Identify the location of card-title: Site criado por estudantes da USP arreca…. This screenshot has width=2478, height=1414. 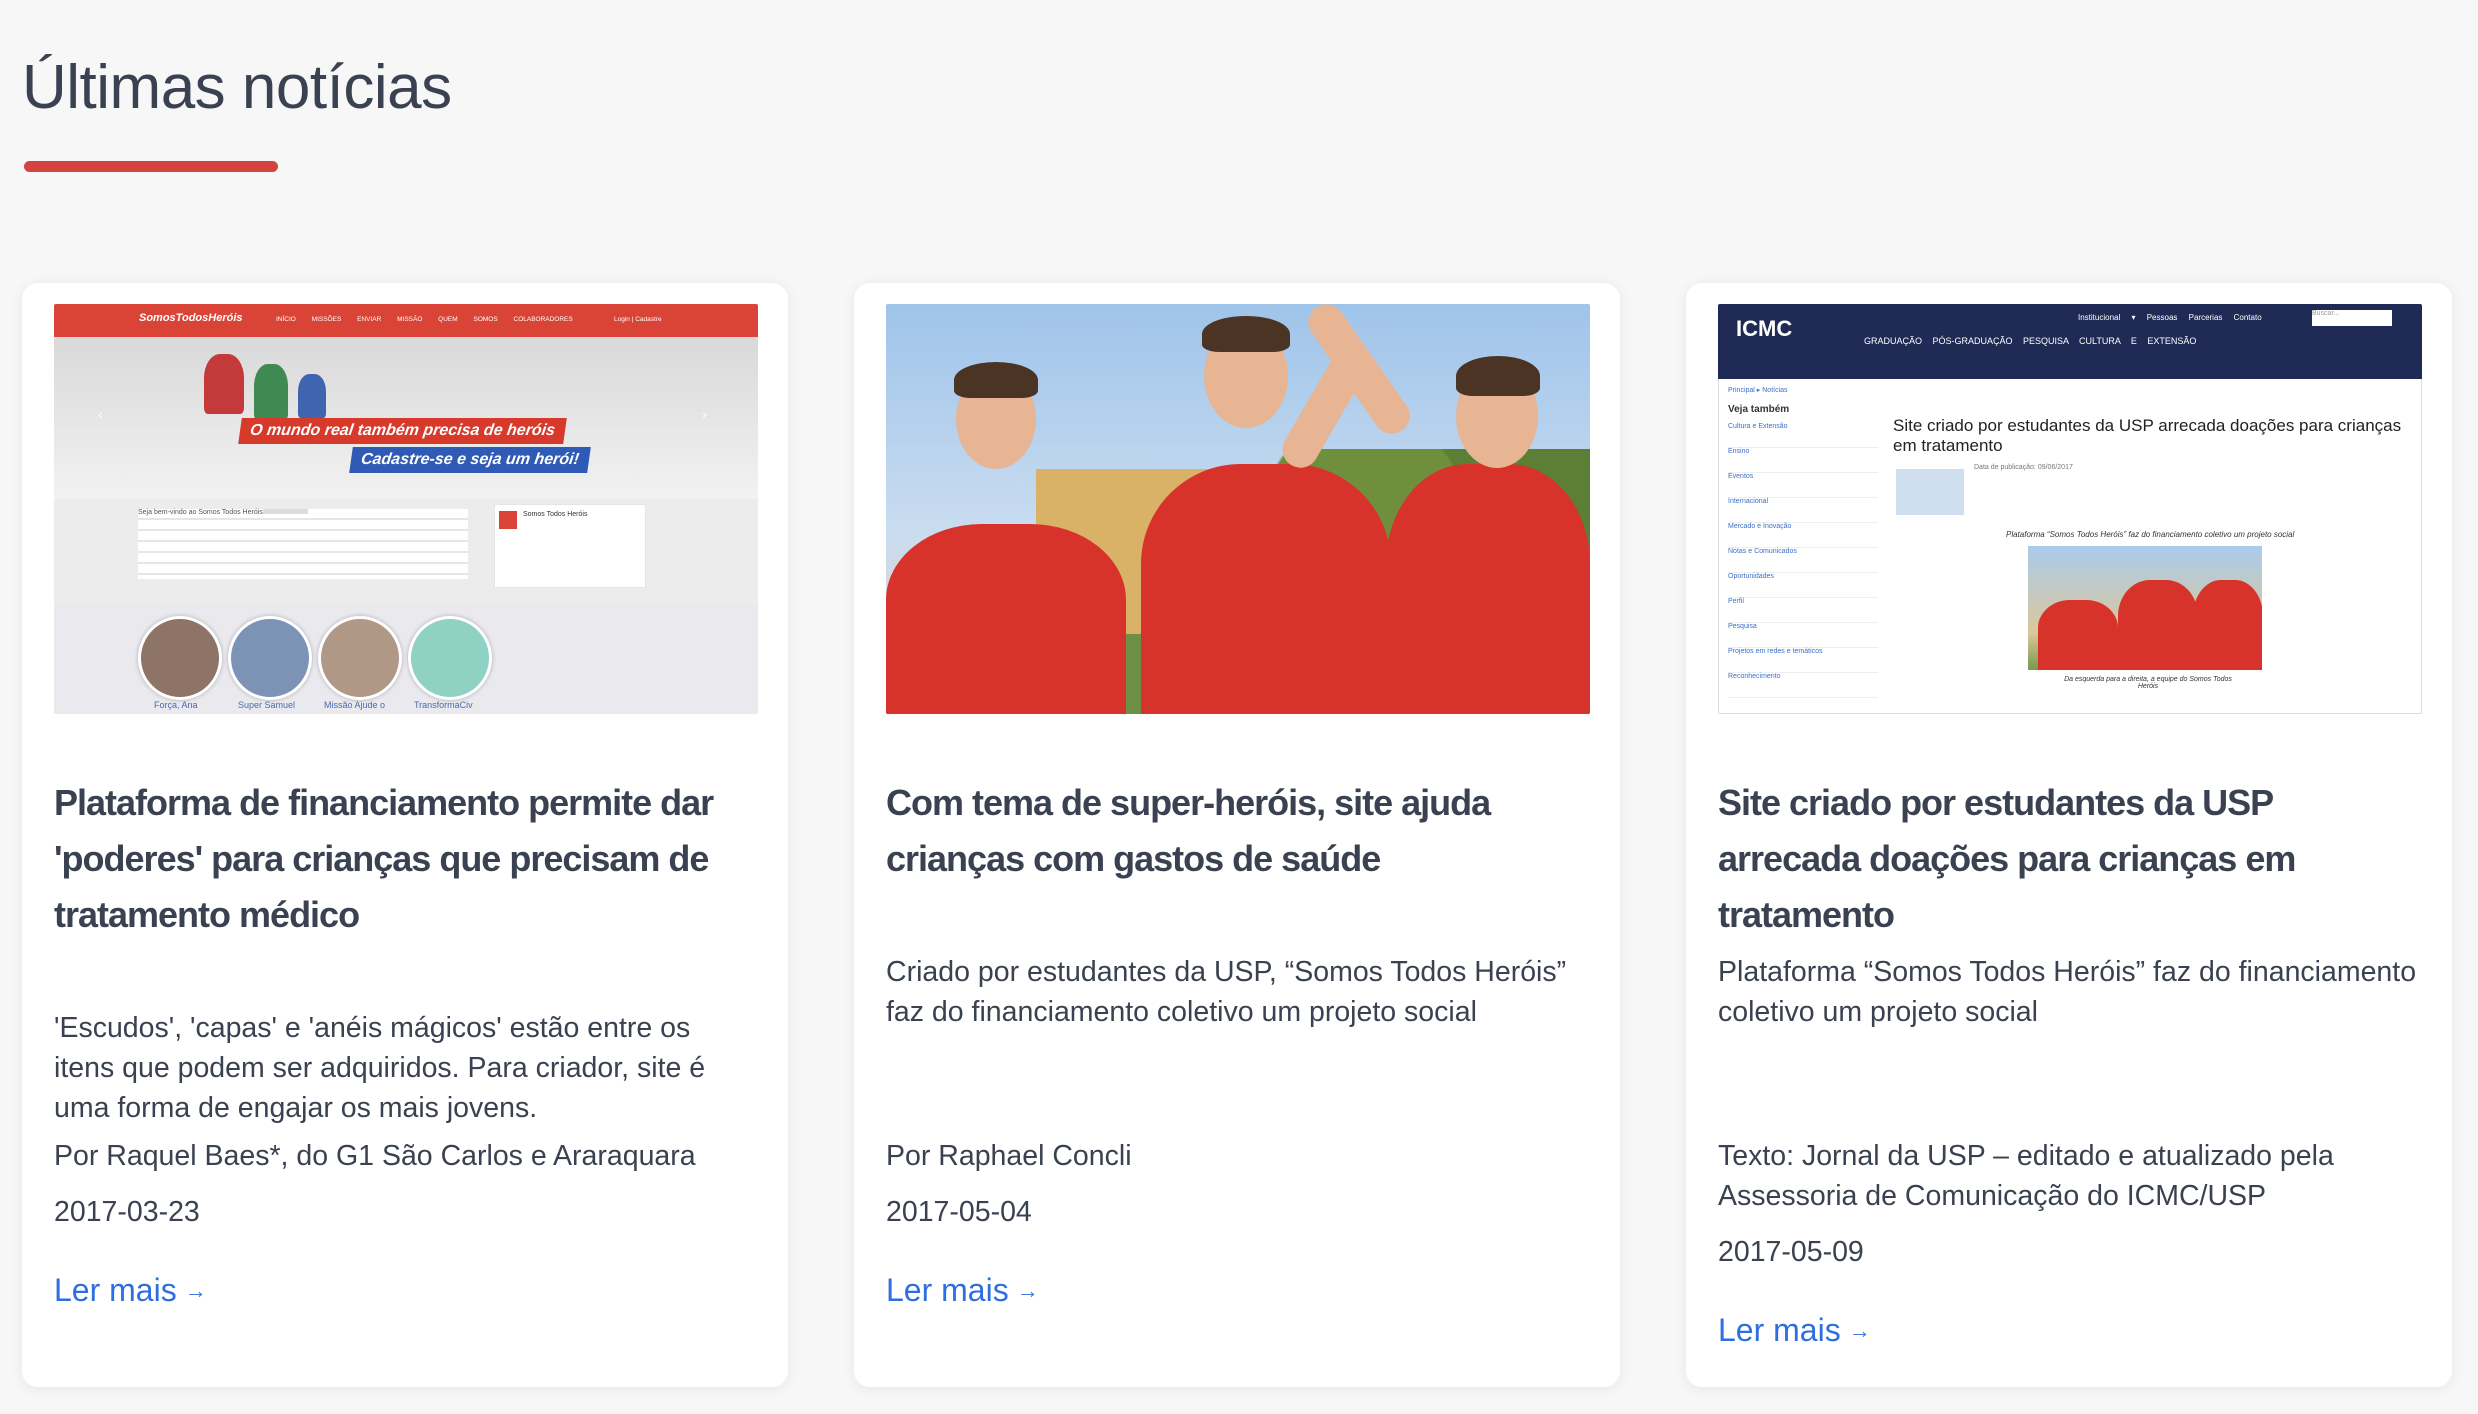
(2068, 859).